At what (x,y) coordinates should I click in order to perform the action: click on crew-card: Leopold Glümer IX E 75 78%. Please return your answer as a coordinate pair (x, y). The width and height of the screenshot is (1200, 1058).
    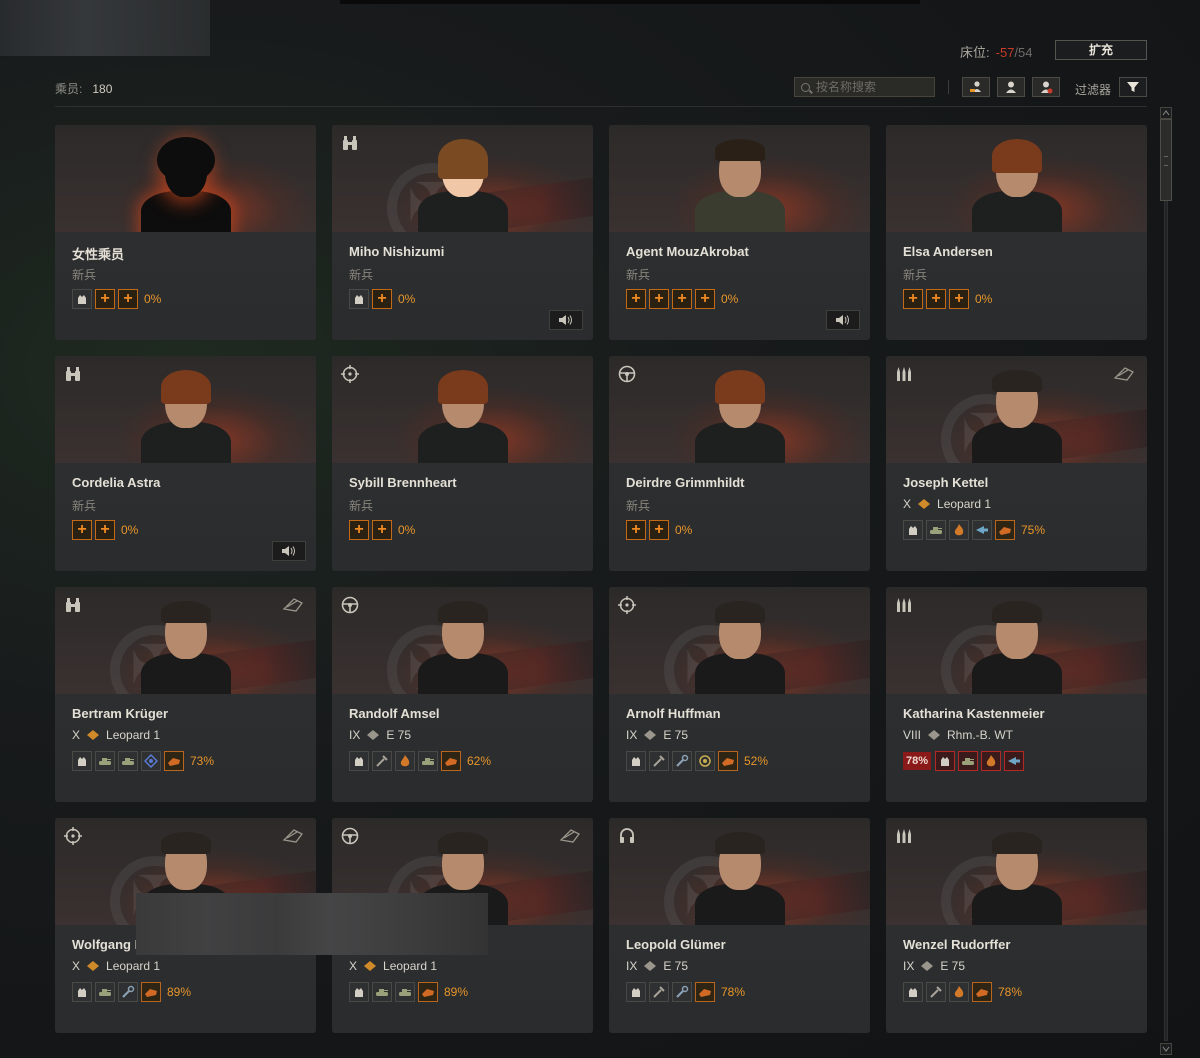
    Looking at the image, I should click on (739, 925).